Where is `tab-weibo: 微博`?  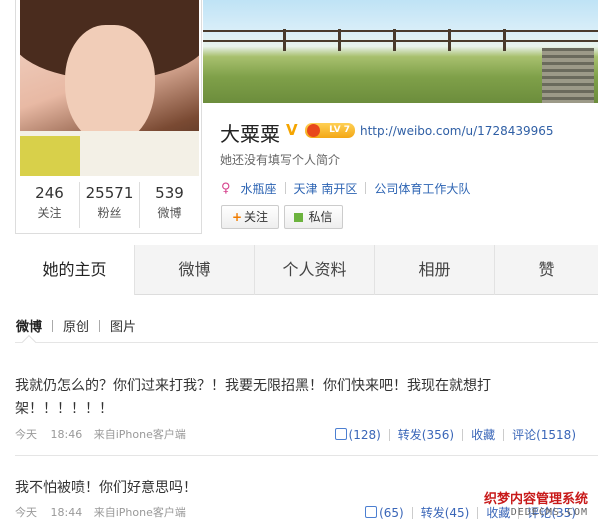 tab-weibo: 微博 is located at coordinates (195, 270).